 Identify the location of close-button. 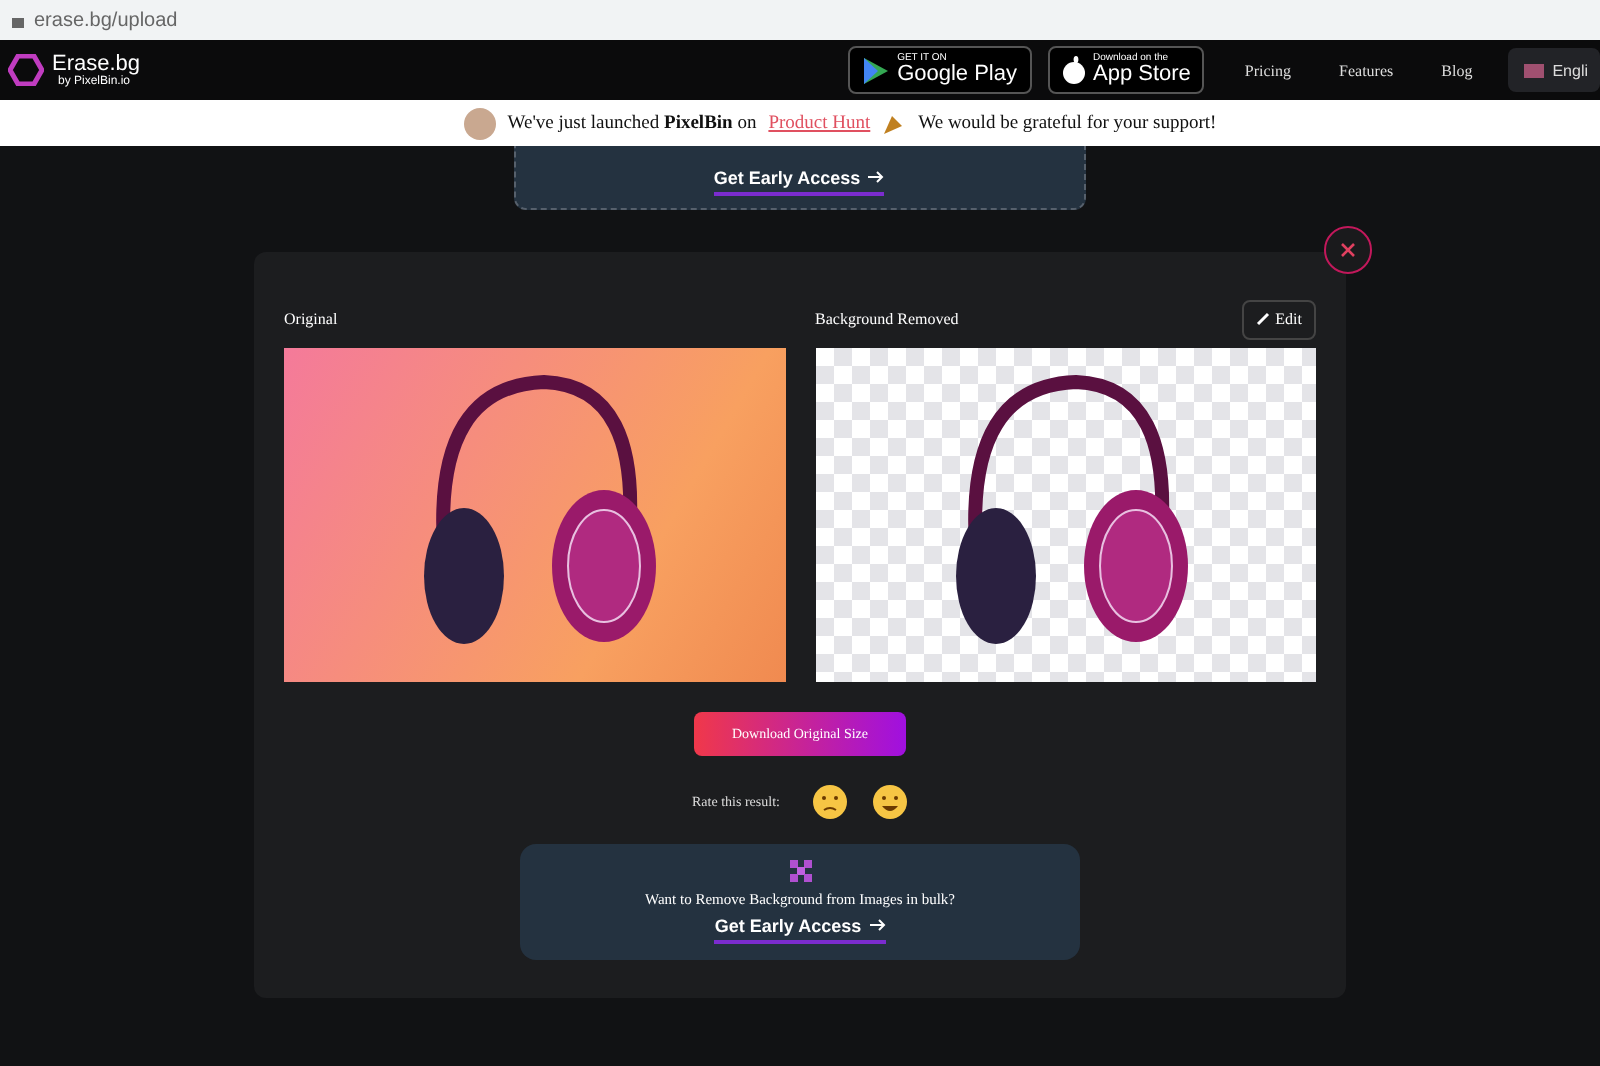
(1348, 250).